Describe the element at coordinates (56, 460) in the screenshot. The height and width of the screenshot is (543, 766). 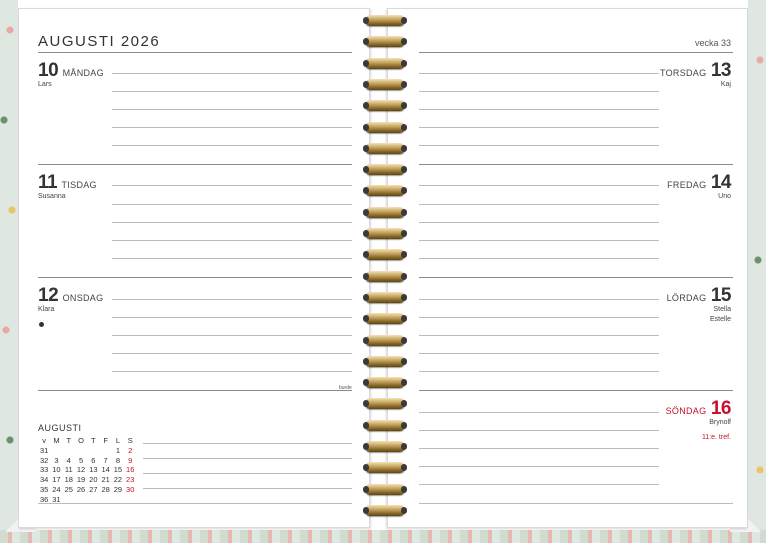
I see `calendar-date: 3` at that location.